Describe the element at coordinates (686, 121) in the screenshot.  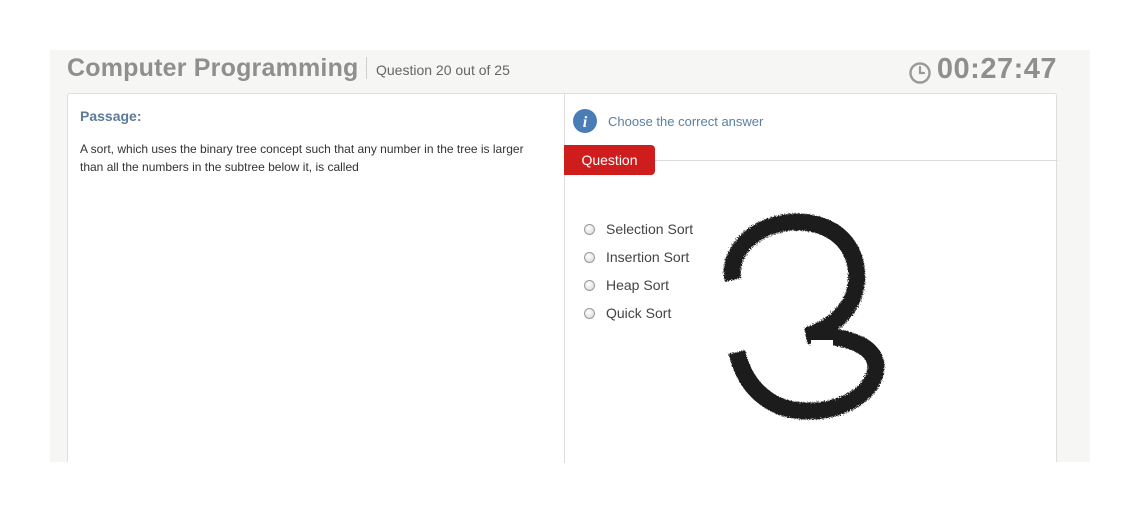
I see `instruction-text: Choose the correct answer` at that location.